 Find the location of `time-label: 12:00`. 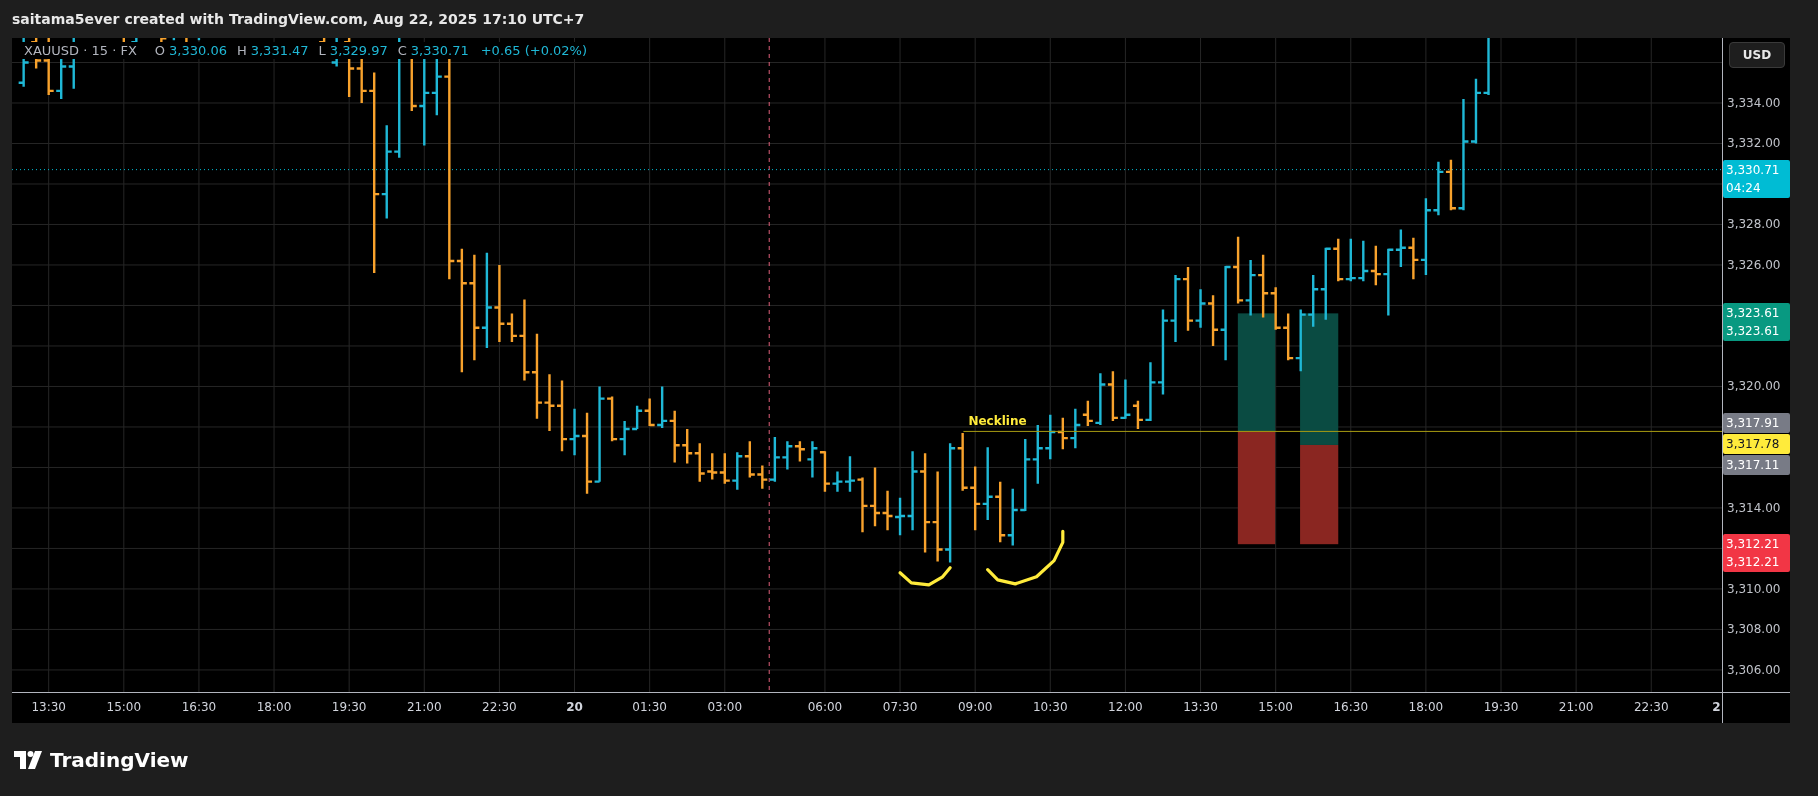

time-label: 12:00 is located at coordinates (1125, 707).